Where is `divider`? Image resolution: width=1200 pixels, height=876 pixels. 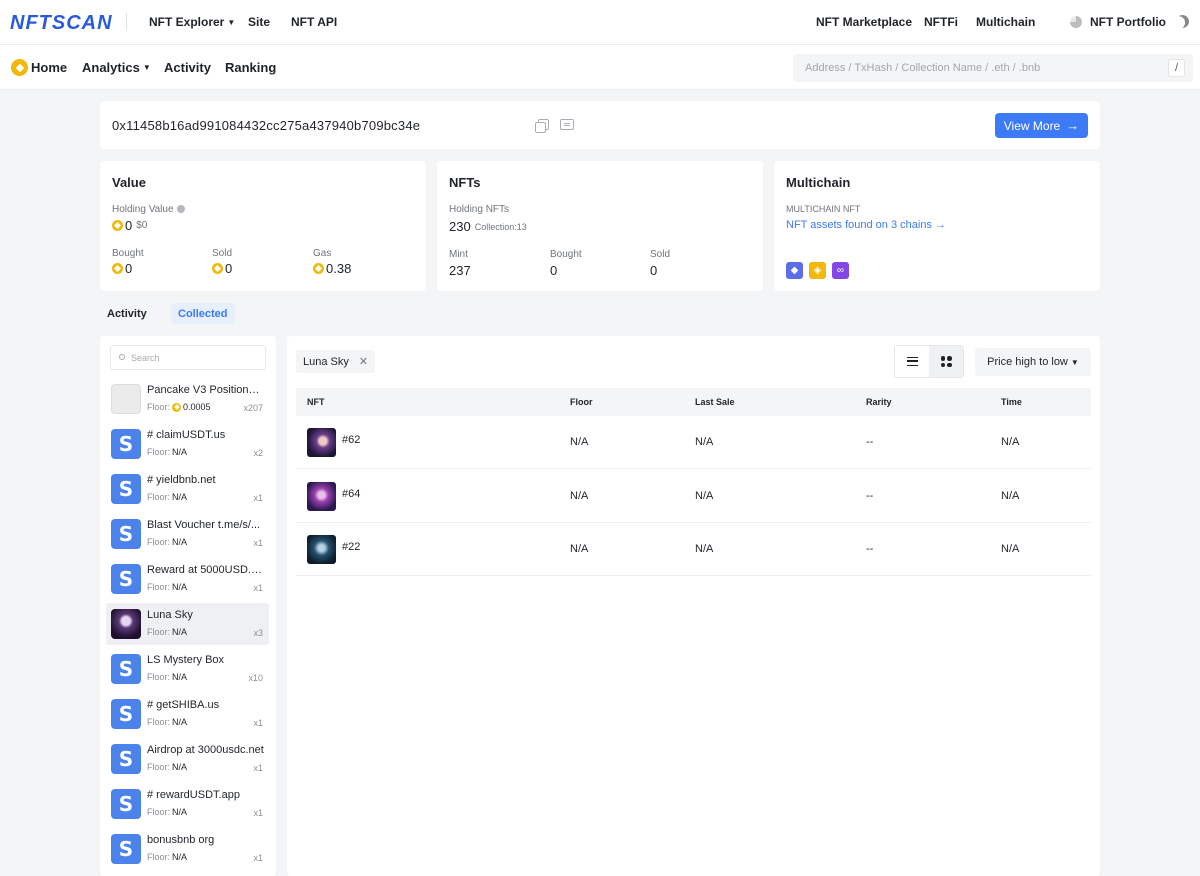 divider is located at coordinates (126, 22).